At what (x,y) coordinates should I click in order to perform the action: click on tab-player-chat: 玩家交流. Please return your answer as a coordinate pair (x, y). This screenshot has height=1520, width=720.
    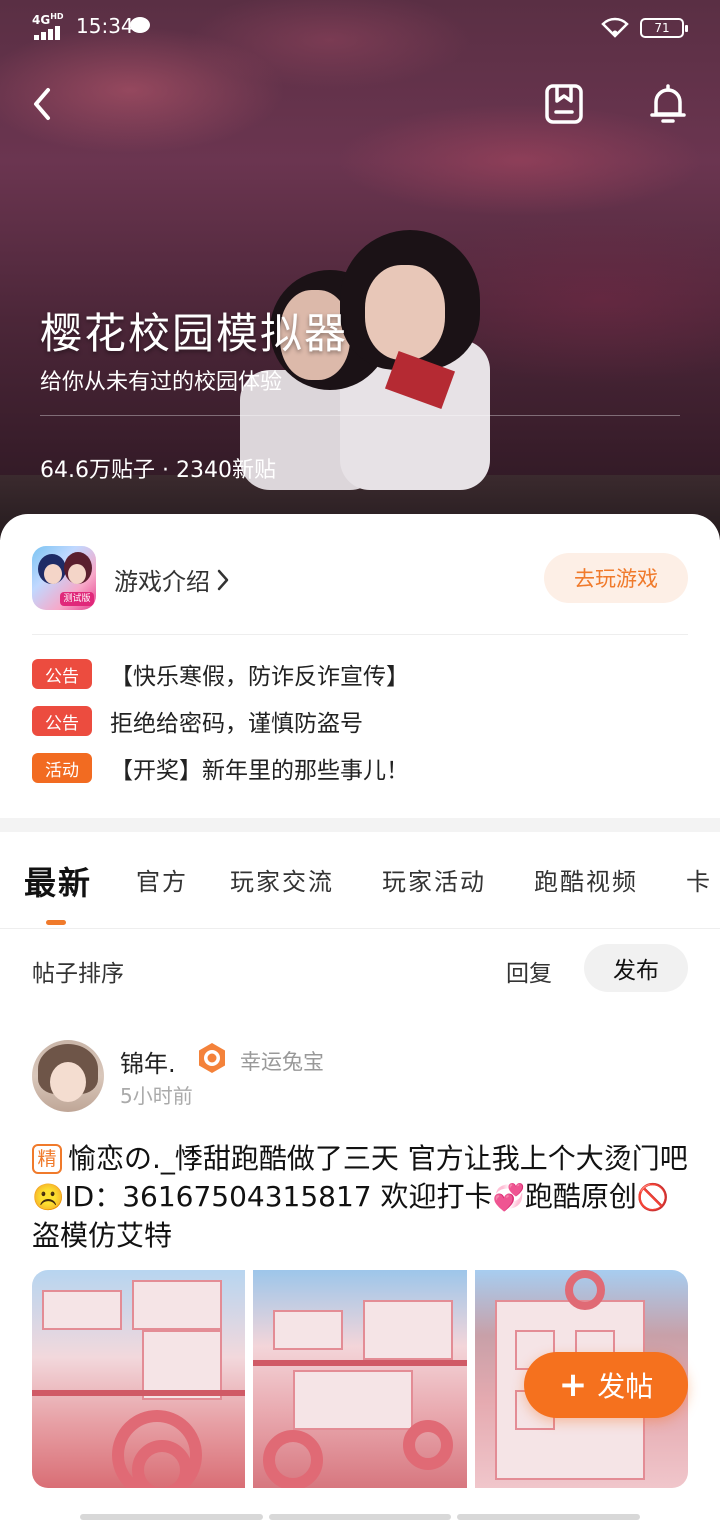
    Looking at the image, I should click on (282, 879).